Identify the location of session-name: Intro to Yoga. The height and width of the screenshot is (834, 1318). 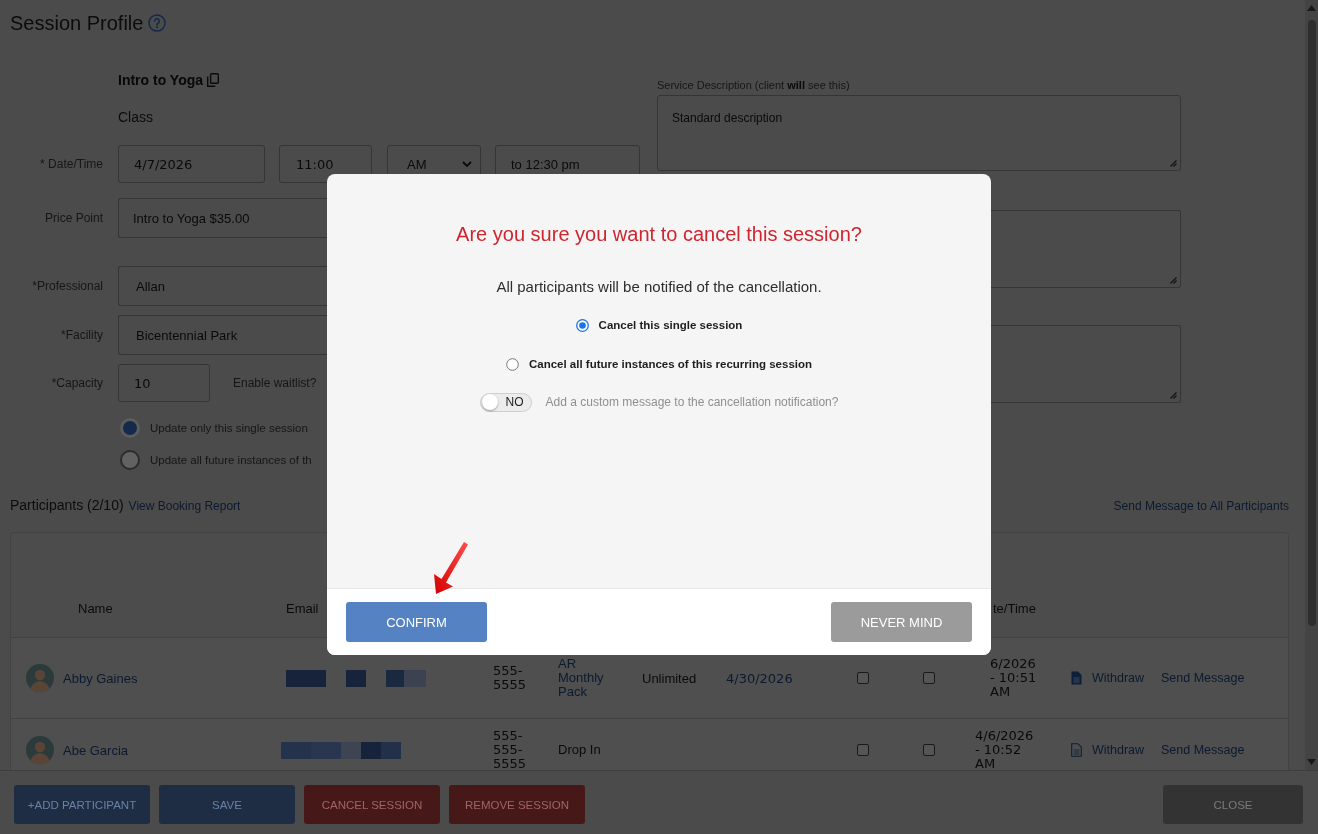
(161, 80).